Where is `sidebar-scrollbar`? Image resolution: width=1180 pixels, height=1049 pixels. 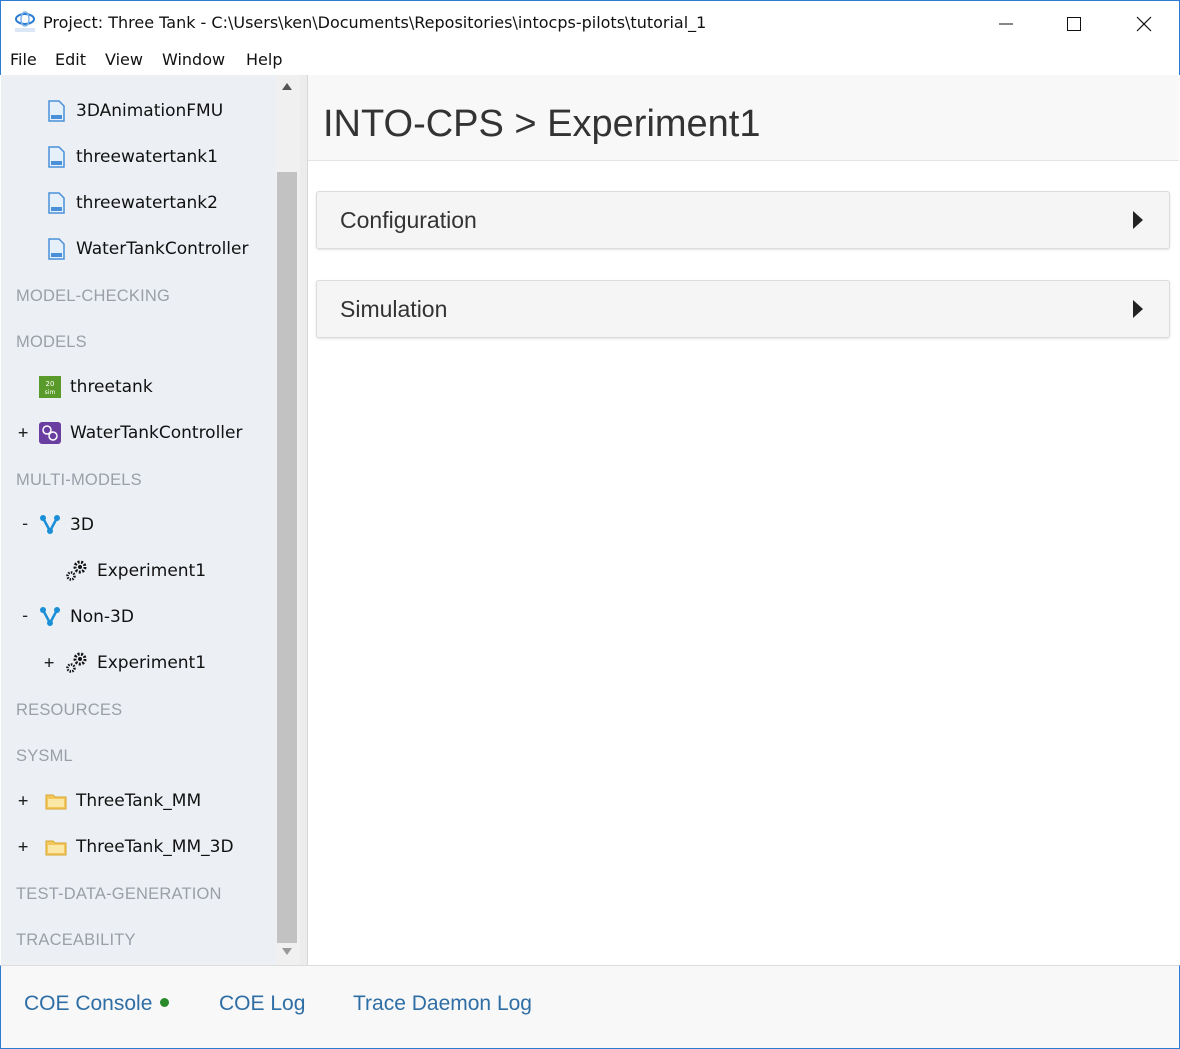
sidebar-scrollbar is located at coordinates (288, 520).